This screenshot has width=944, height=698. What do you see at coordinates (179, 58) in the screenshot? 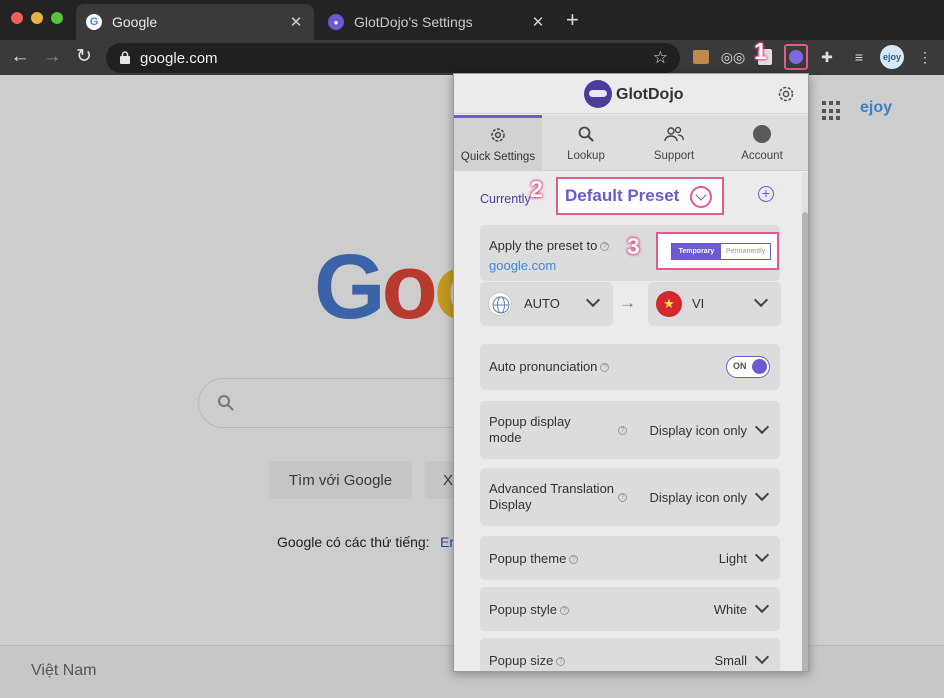
I see `address-text: google.com` at bounding box center [179, 58].